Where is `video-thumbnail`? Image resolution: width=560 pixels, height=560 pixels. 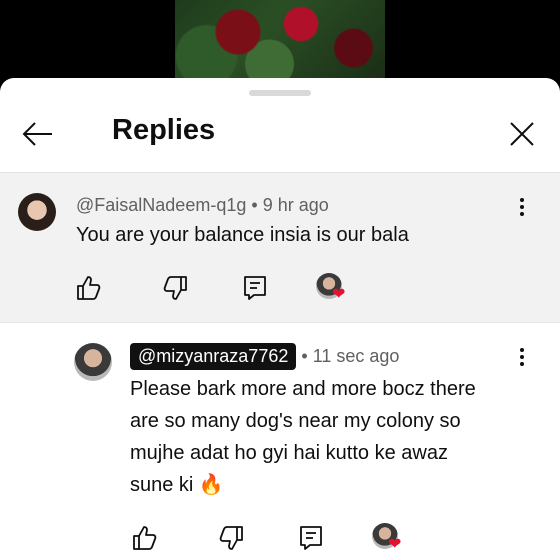 video-thumbnail is located at coordinates (280, 40).